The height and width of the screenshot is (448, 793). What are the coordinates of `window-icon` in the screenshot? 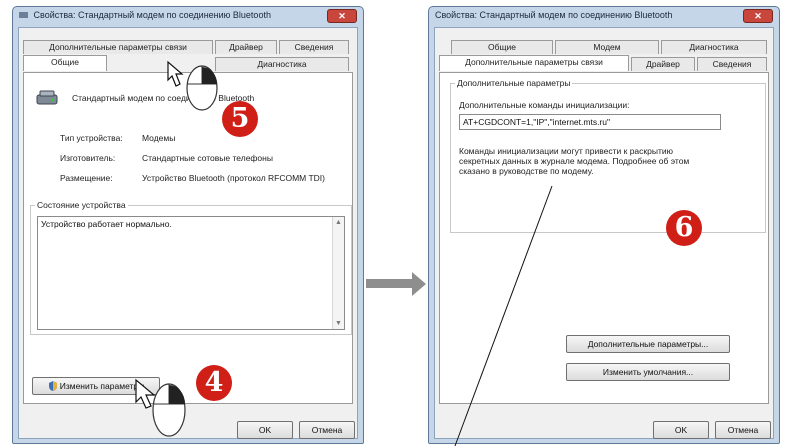 It's located at (23, 14).